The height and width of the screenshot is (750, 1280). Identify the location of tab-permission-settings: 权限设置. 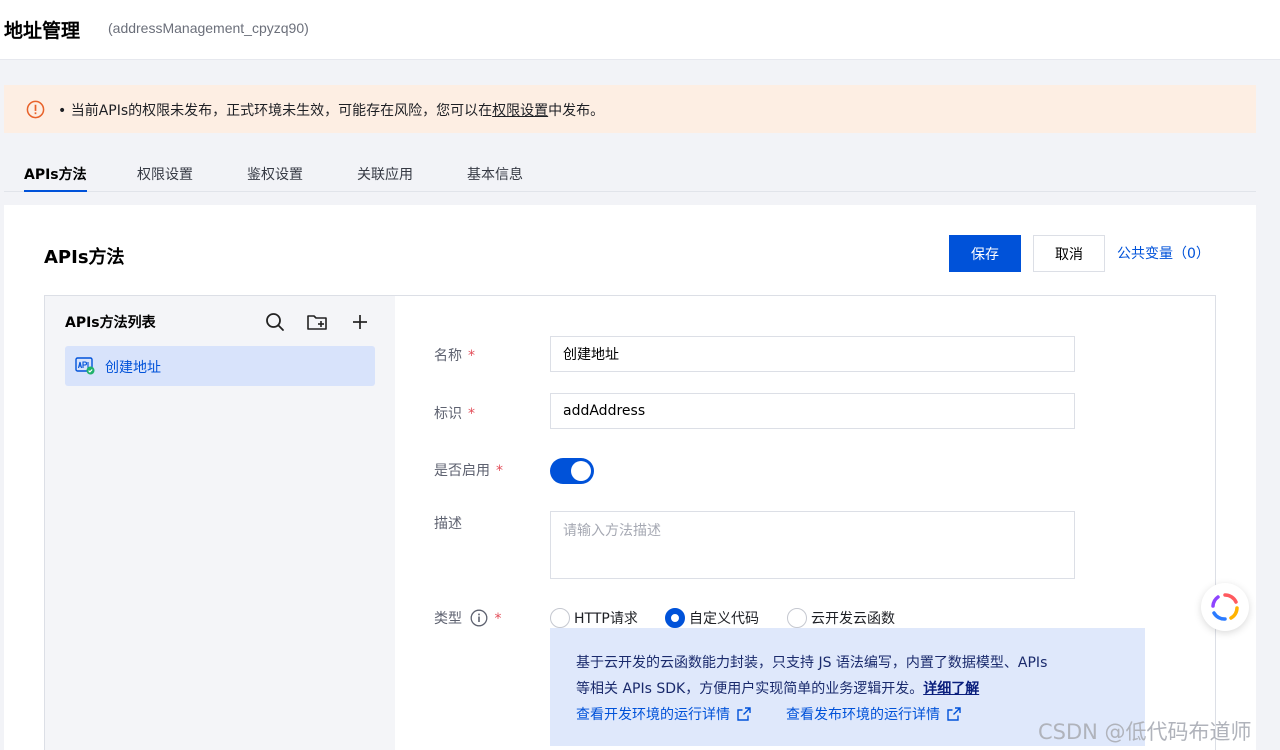
(165, 174).